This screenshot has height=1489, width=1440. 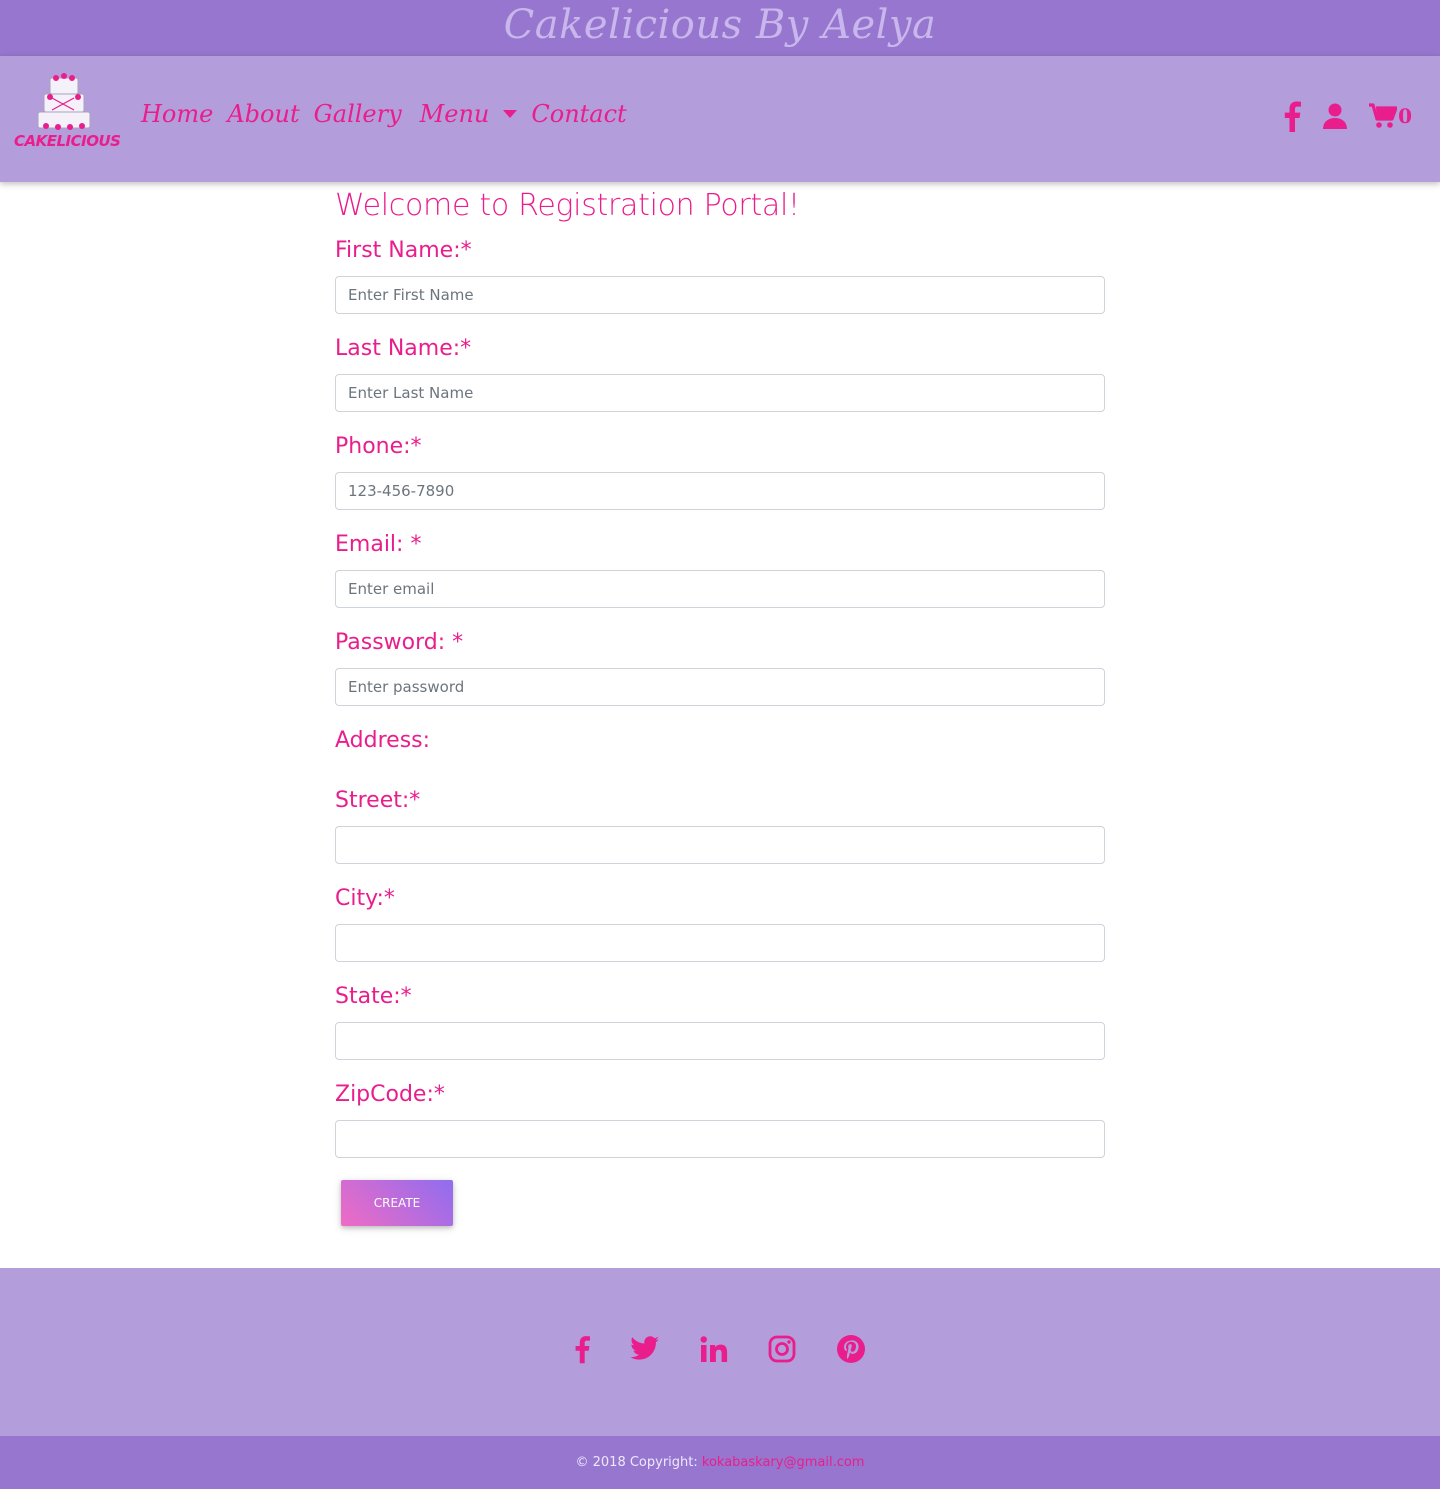 I want to click on last-name-label: Last Name:*, so click(x=403, y=348).